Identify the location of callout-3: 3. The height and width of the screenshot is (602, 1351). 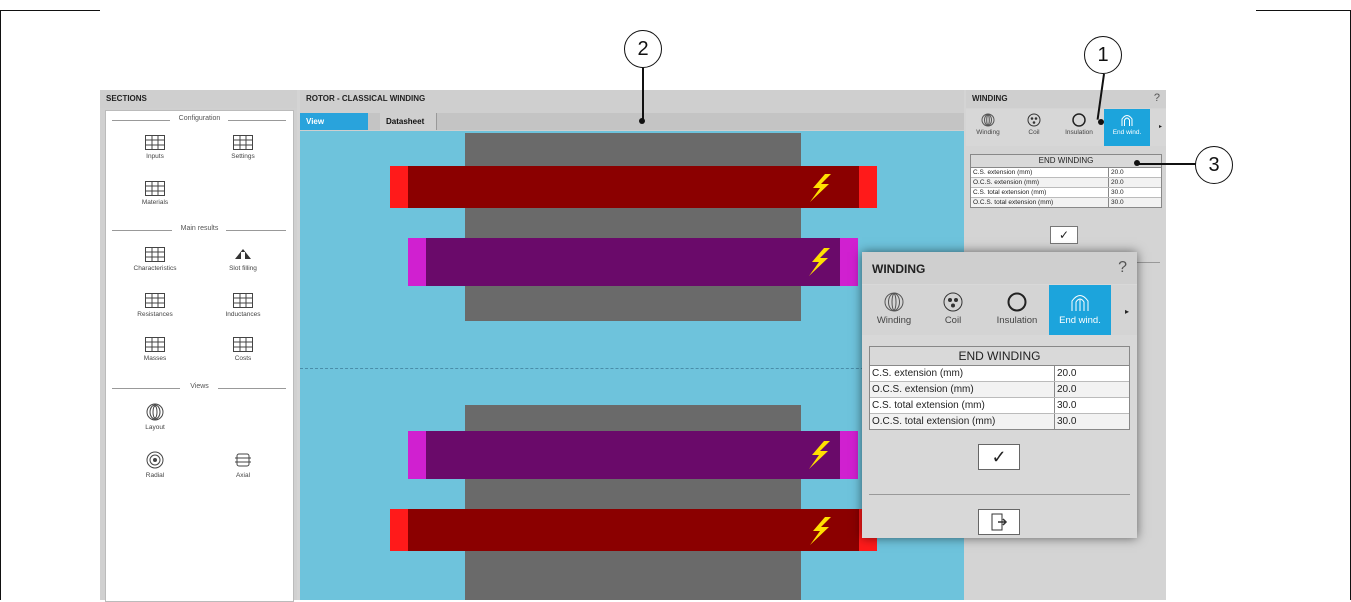
(1214, 165).